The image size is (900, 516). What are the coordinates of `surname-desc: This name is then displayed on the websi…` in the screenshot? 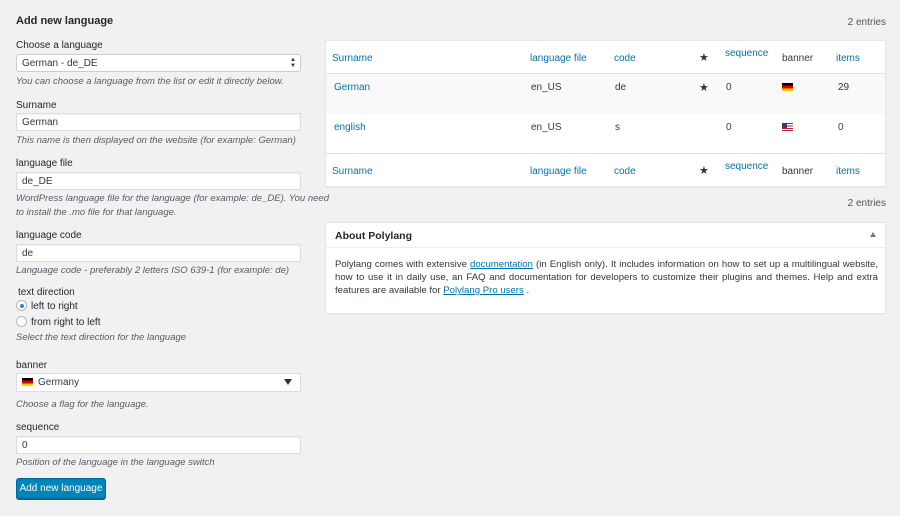 It's located at (156, 140).